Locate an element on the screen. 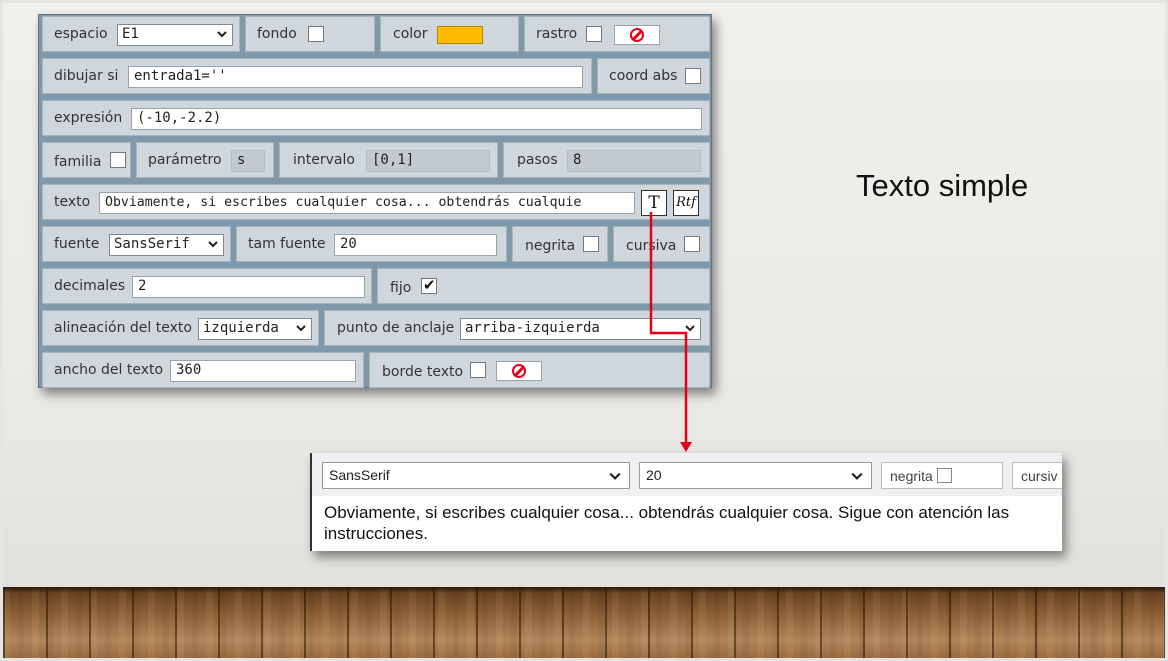 The height and width of the screenshot is (661, 1168). cell-coord-abs: coord abs is located at coordinates (653, 76).